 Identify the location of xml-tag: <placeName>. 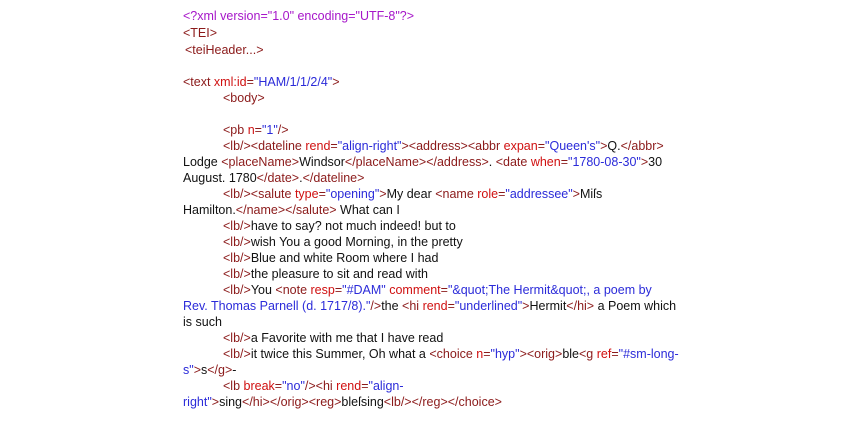
(260, 162).